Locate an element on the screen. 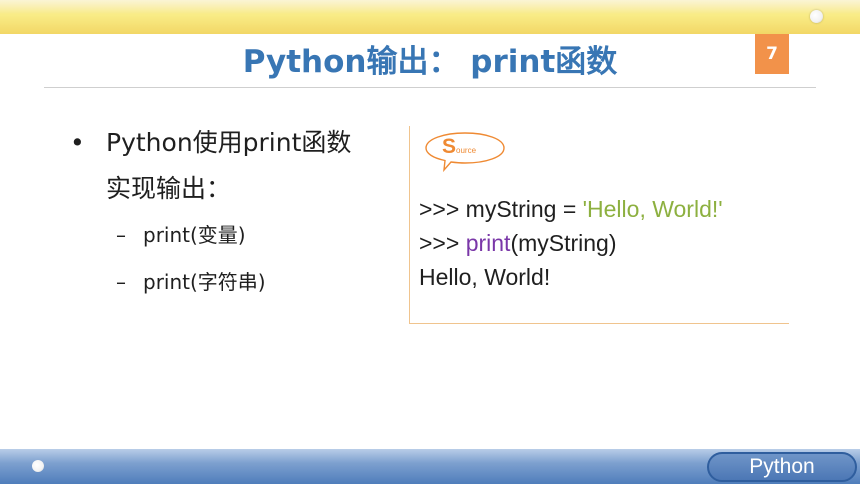 This screenshot has width=860, height=484. source-badge: Source is located at coordinates (465, 152).